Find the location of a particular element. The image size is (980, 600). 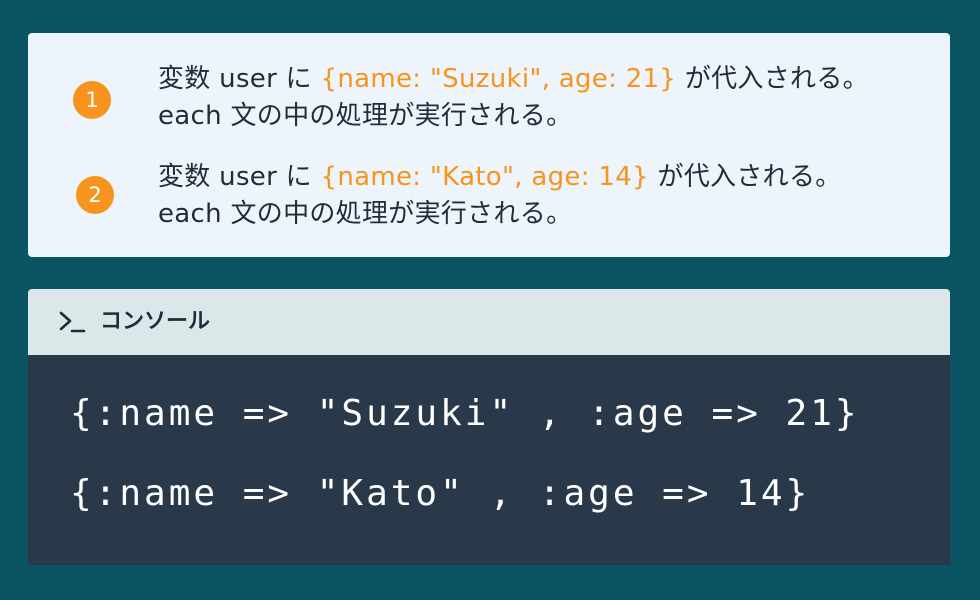

step-number-badge: 1 is located at coordinates (92, 100).